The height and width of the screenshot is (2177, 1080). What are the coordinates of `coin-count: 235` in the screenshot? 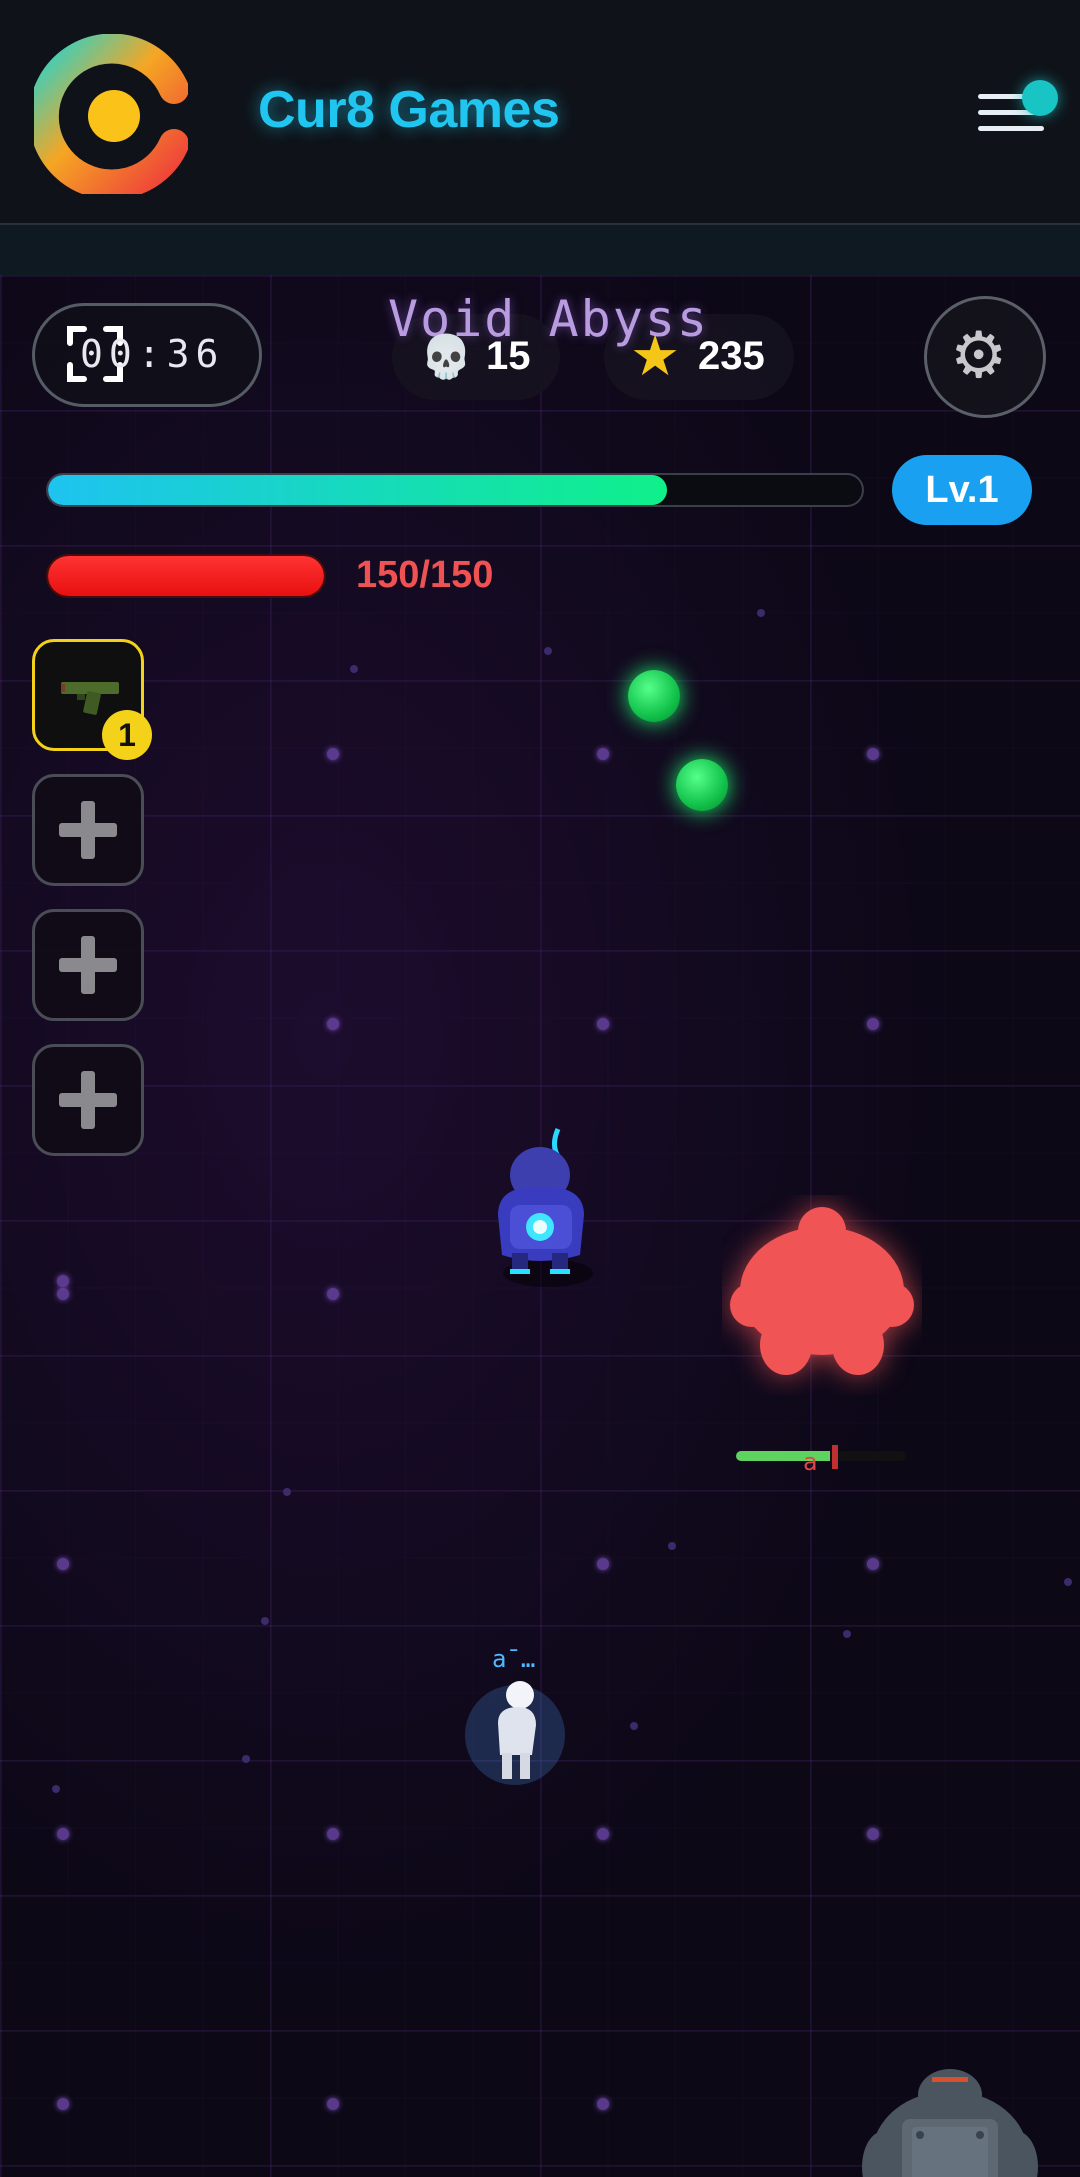 It's located at (731, 356).